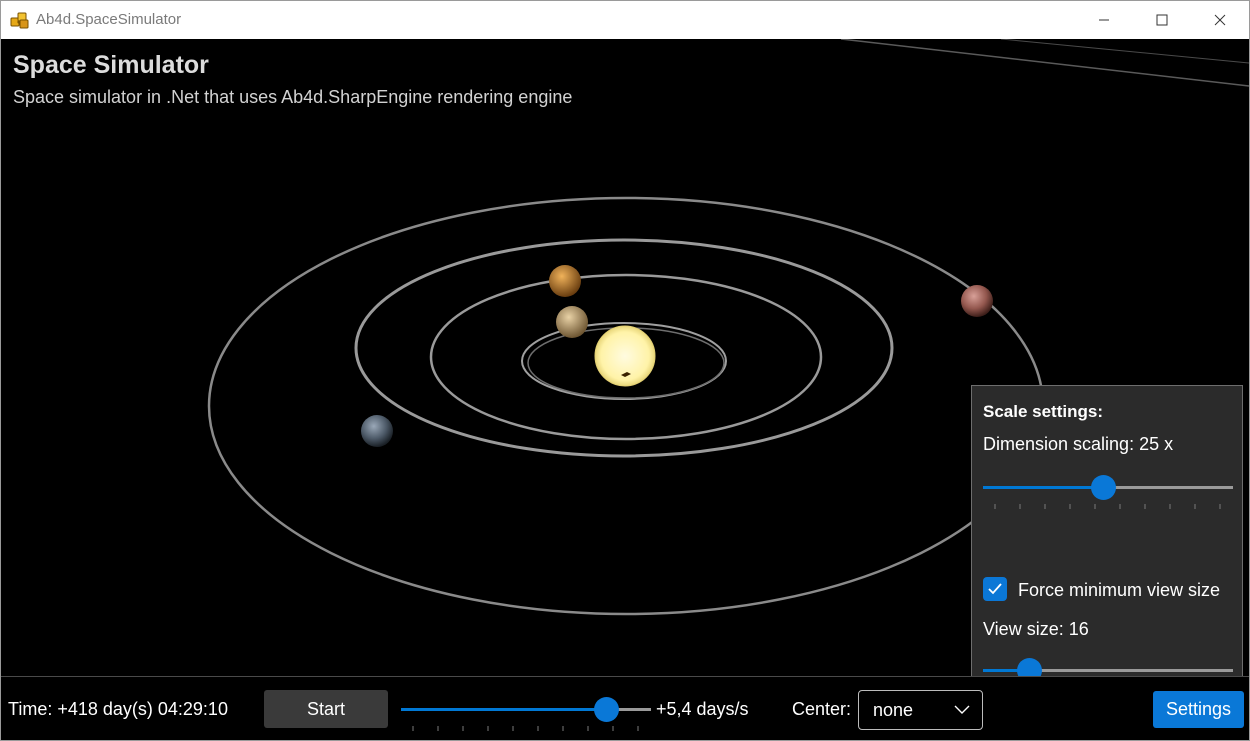 This screenshot has width=1250, height=741. I want to click on dimension-scaling-slider, so click(1108, 487).